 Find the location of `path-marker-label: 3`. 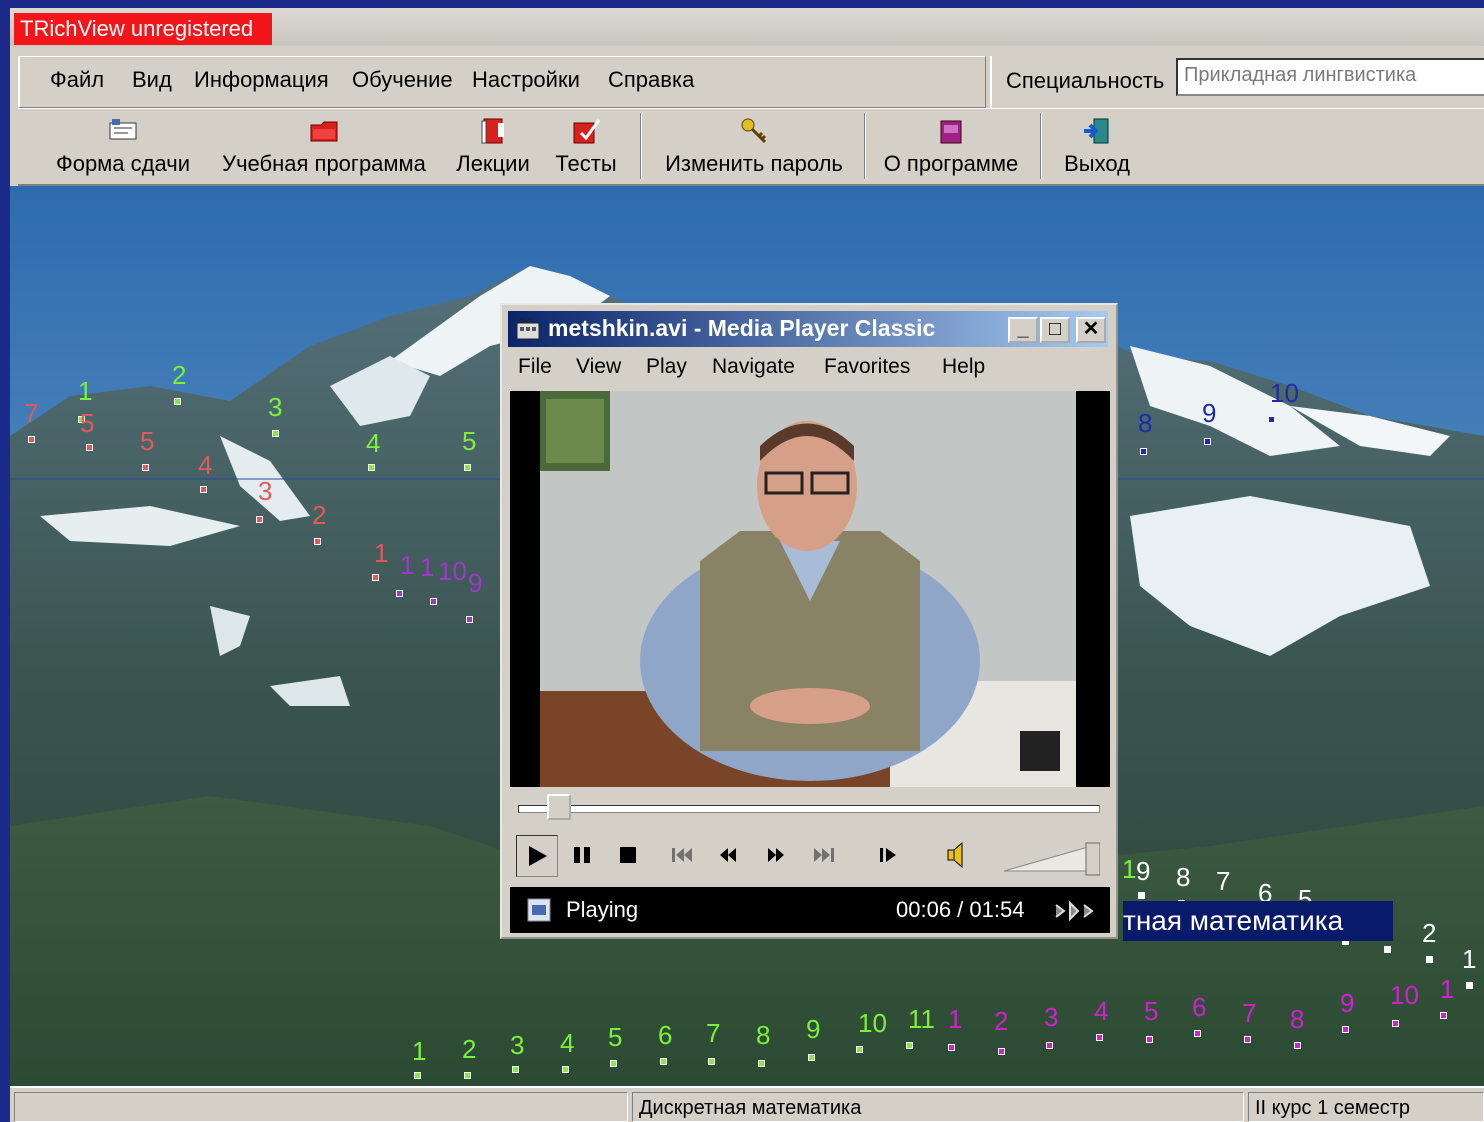

path-marker-label: 3 is located at coordinates (265, 491).